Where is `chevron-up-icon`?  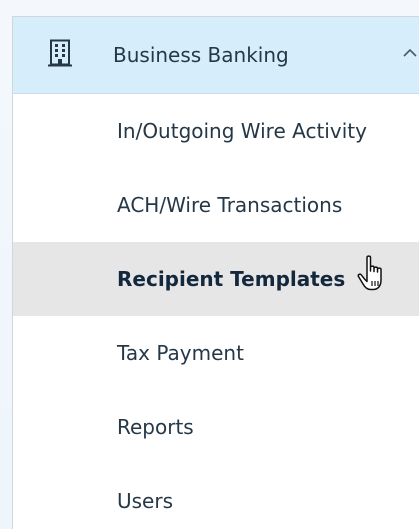
chevron-up-icon is located at coordinates (409, 53).